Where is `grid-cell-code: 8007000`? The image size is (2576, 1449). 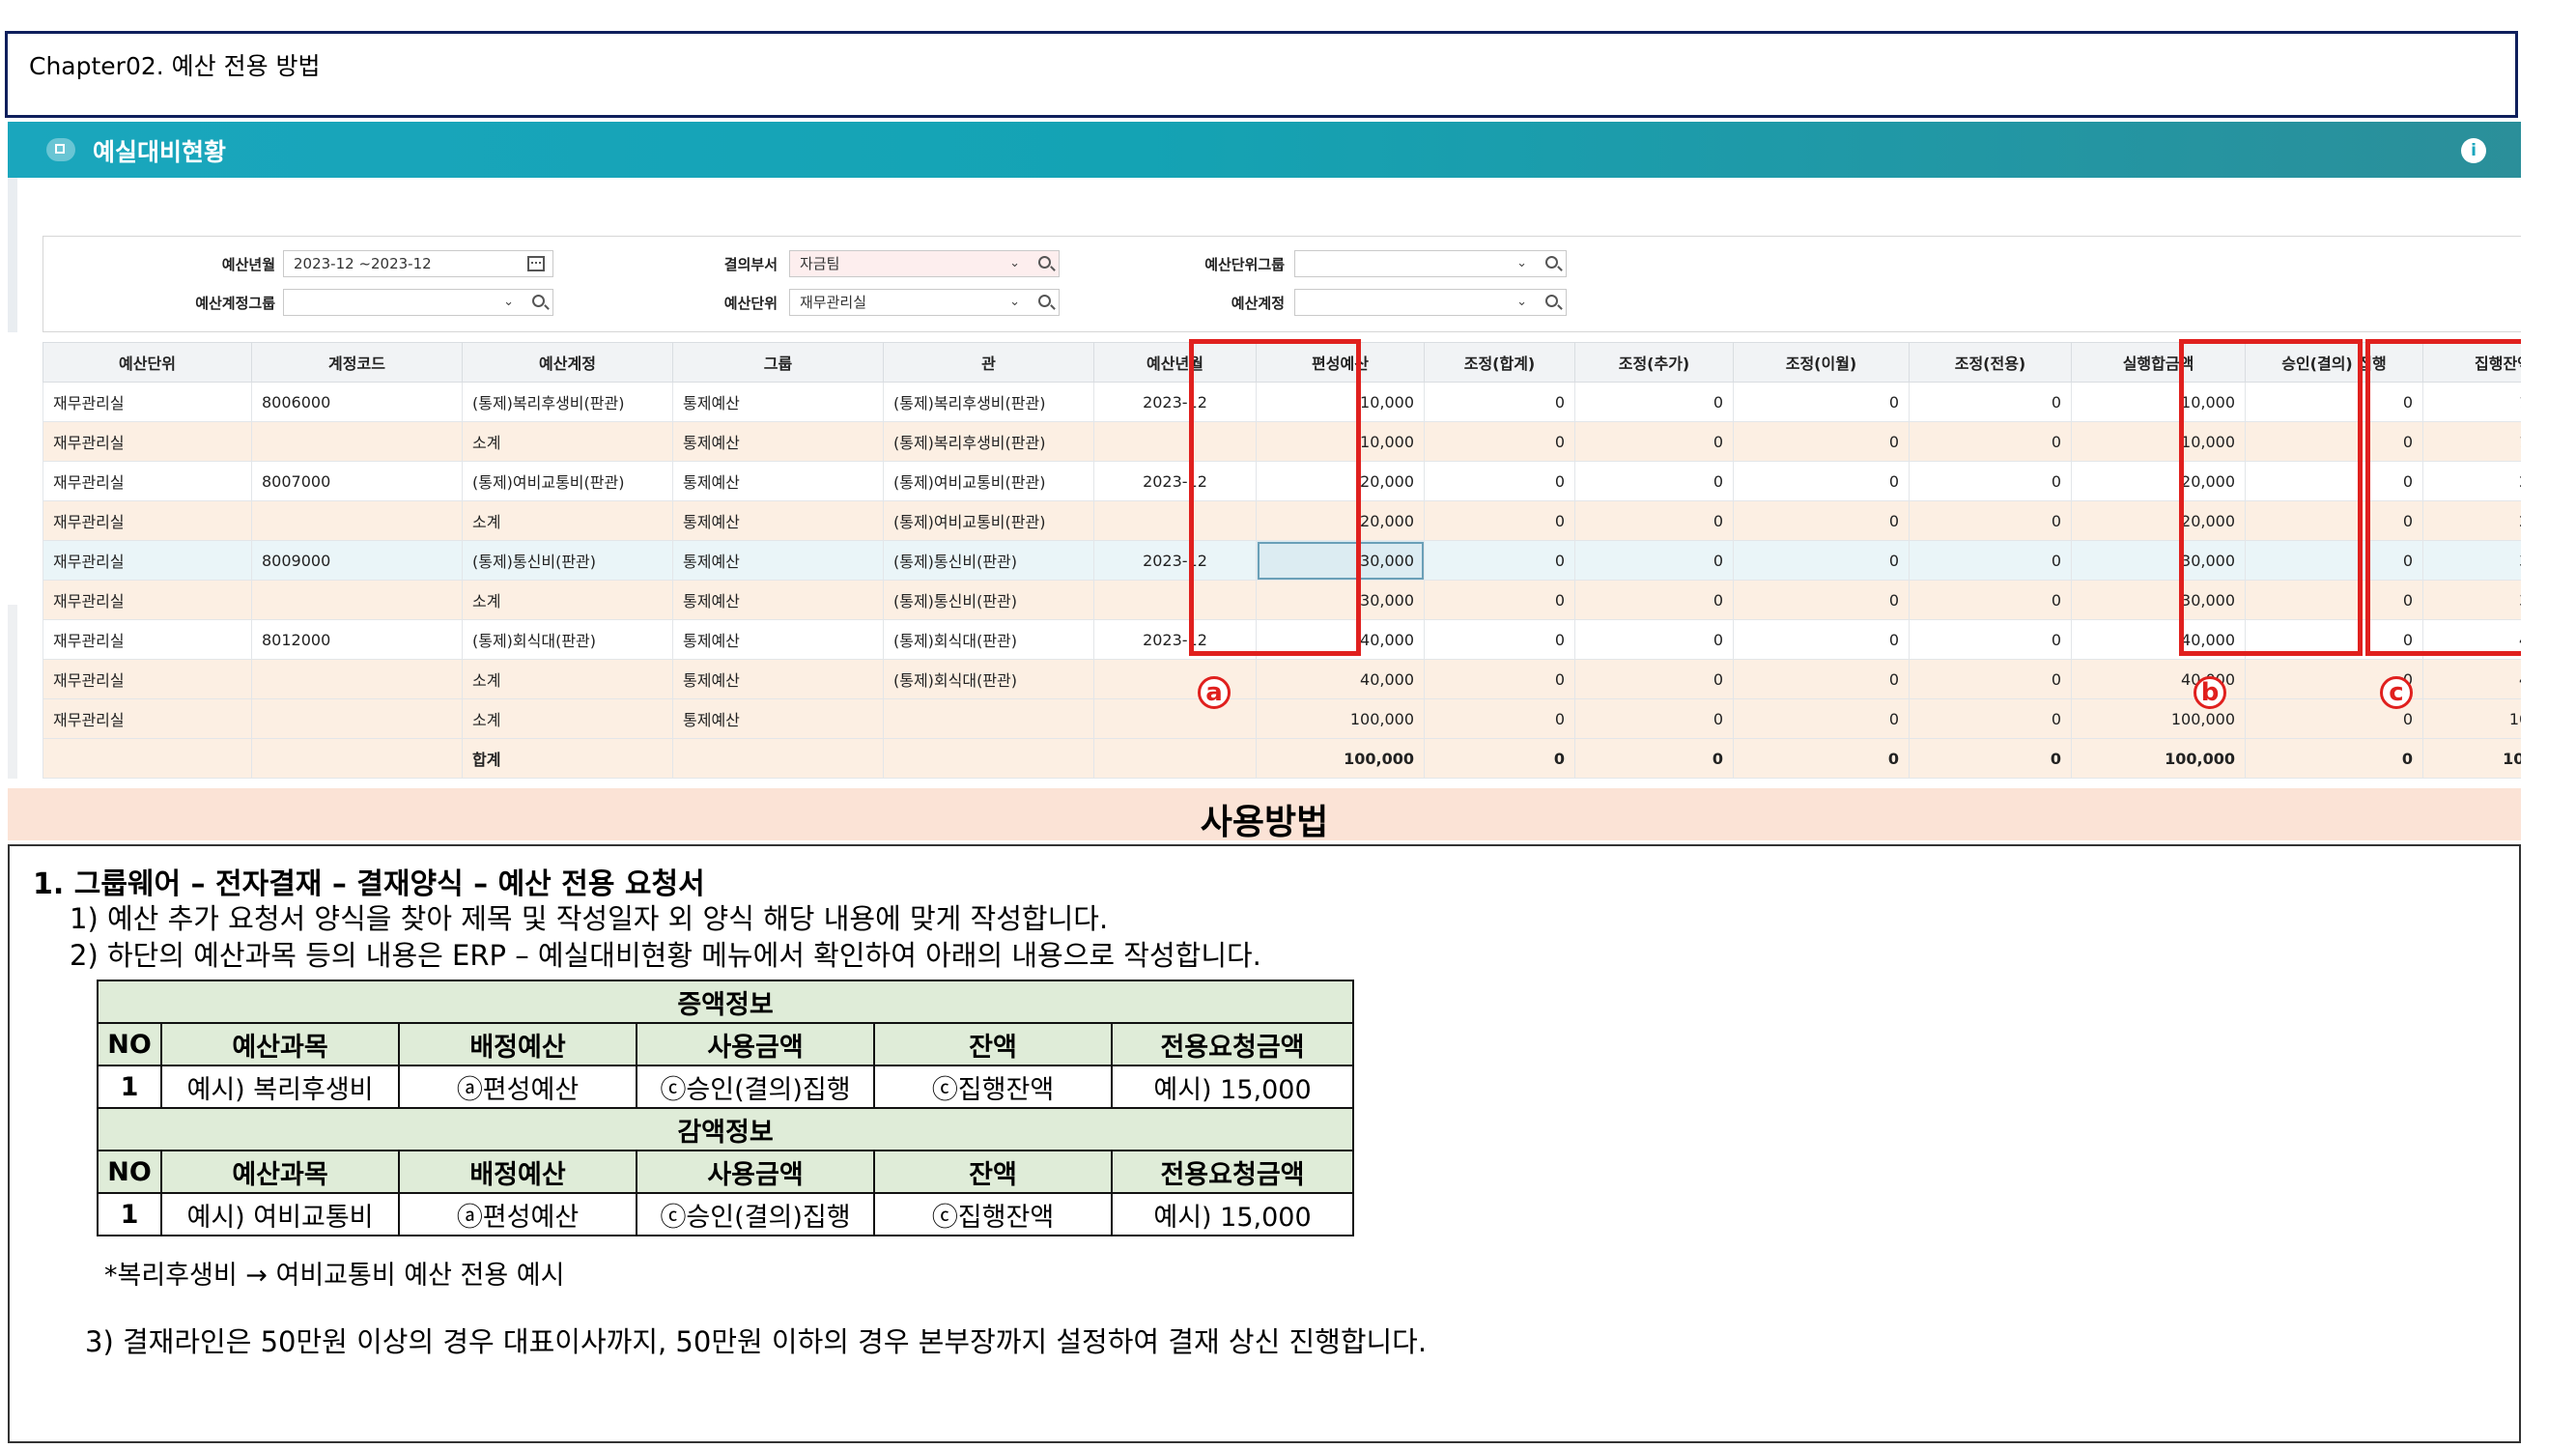 grid-cell-code: 8007000 is located at coordinates (357, 481).